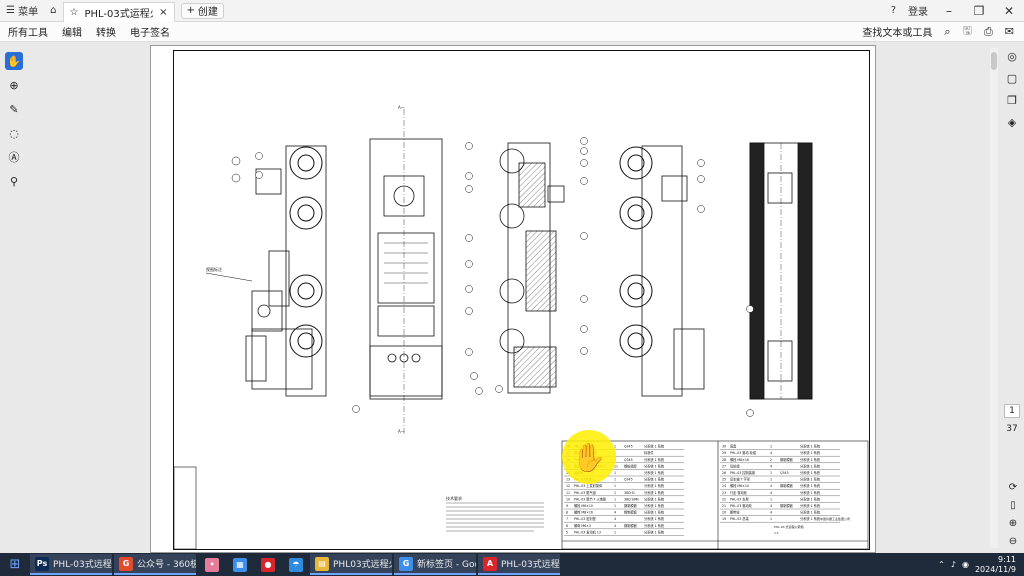 The width and height of the screenshot is (1024, 576). Describe the element at coordinates (835, 519) in the screenshot. I see `company-name: 中国兵器工业集团公司` at that location.